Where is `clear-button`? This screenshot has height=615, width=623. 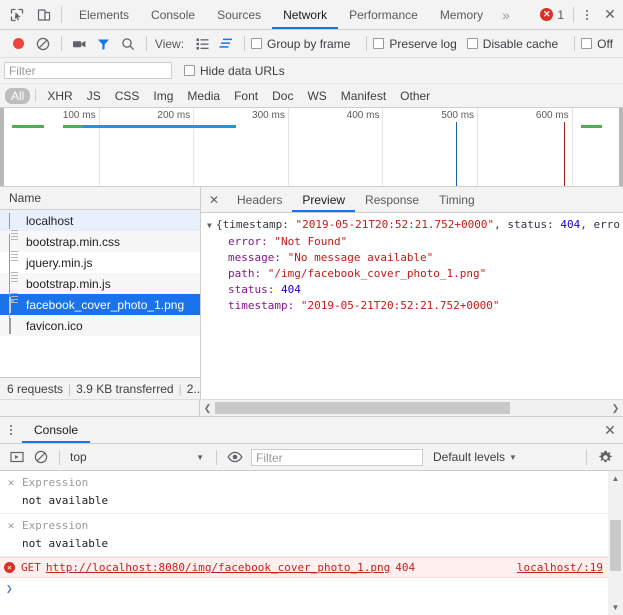 clear-button is located at coordinates (43, 44).